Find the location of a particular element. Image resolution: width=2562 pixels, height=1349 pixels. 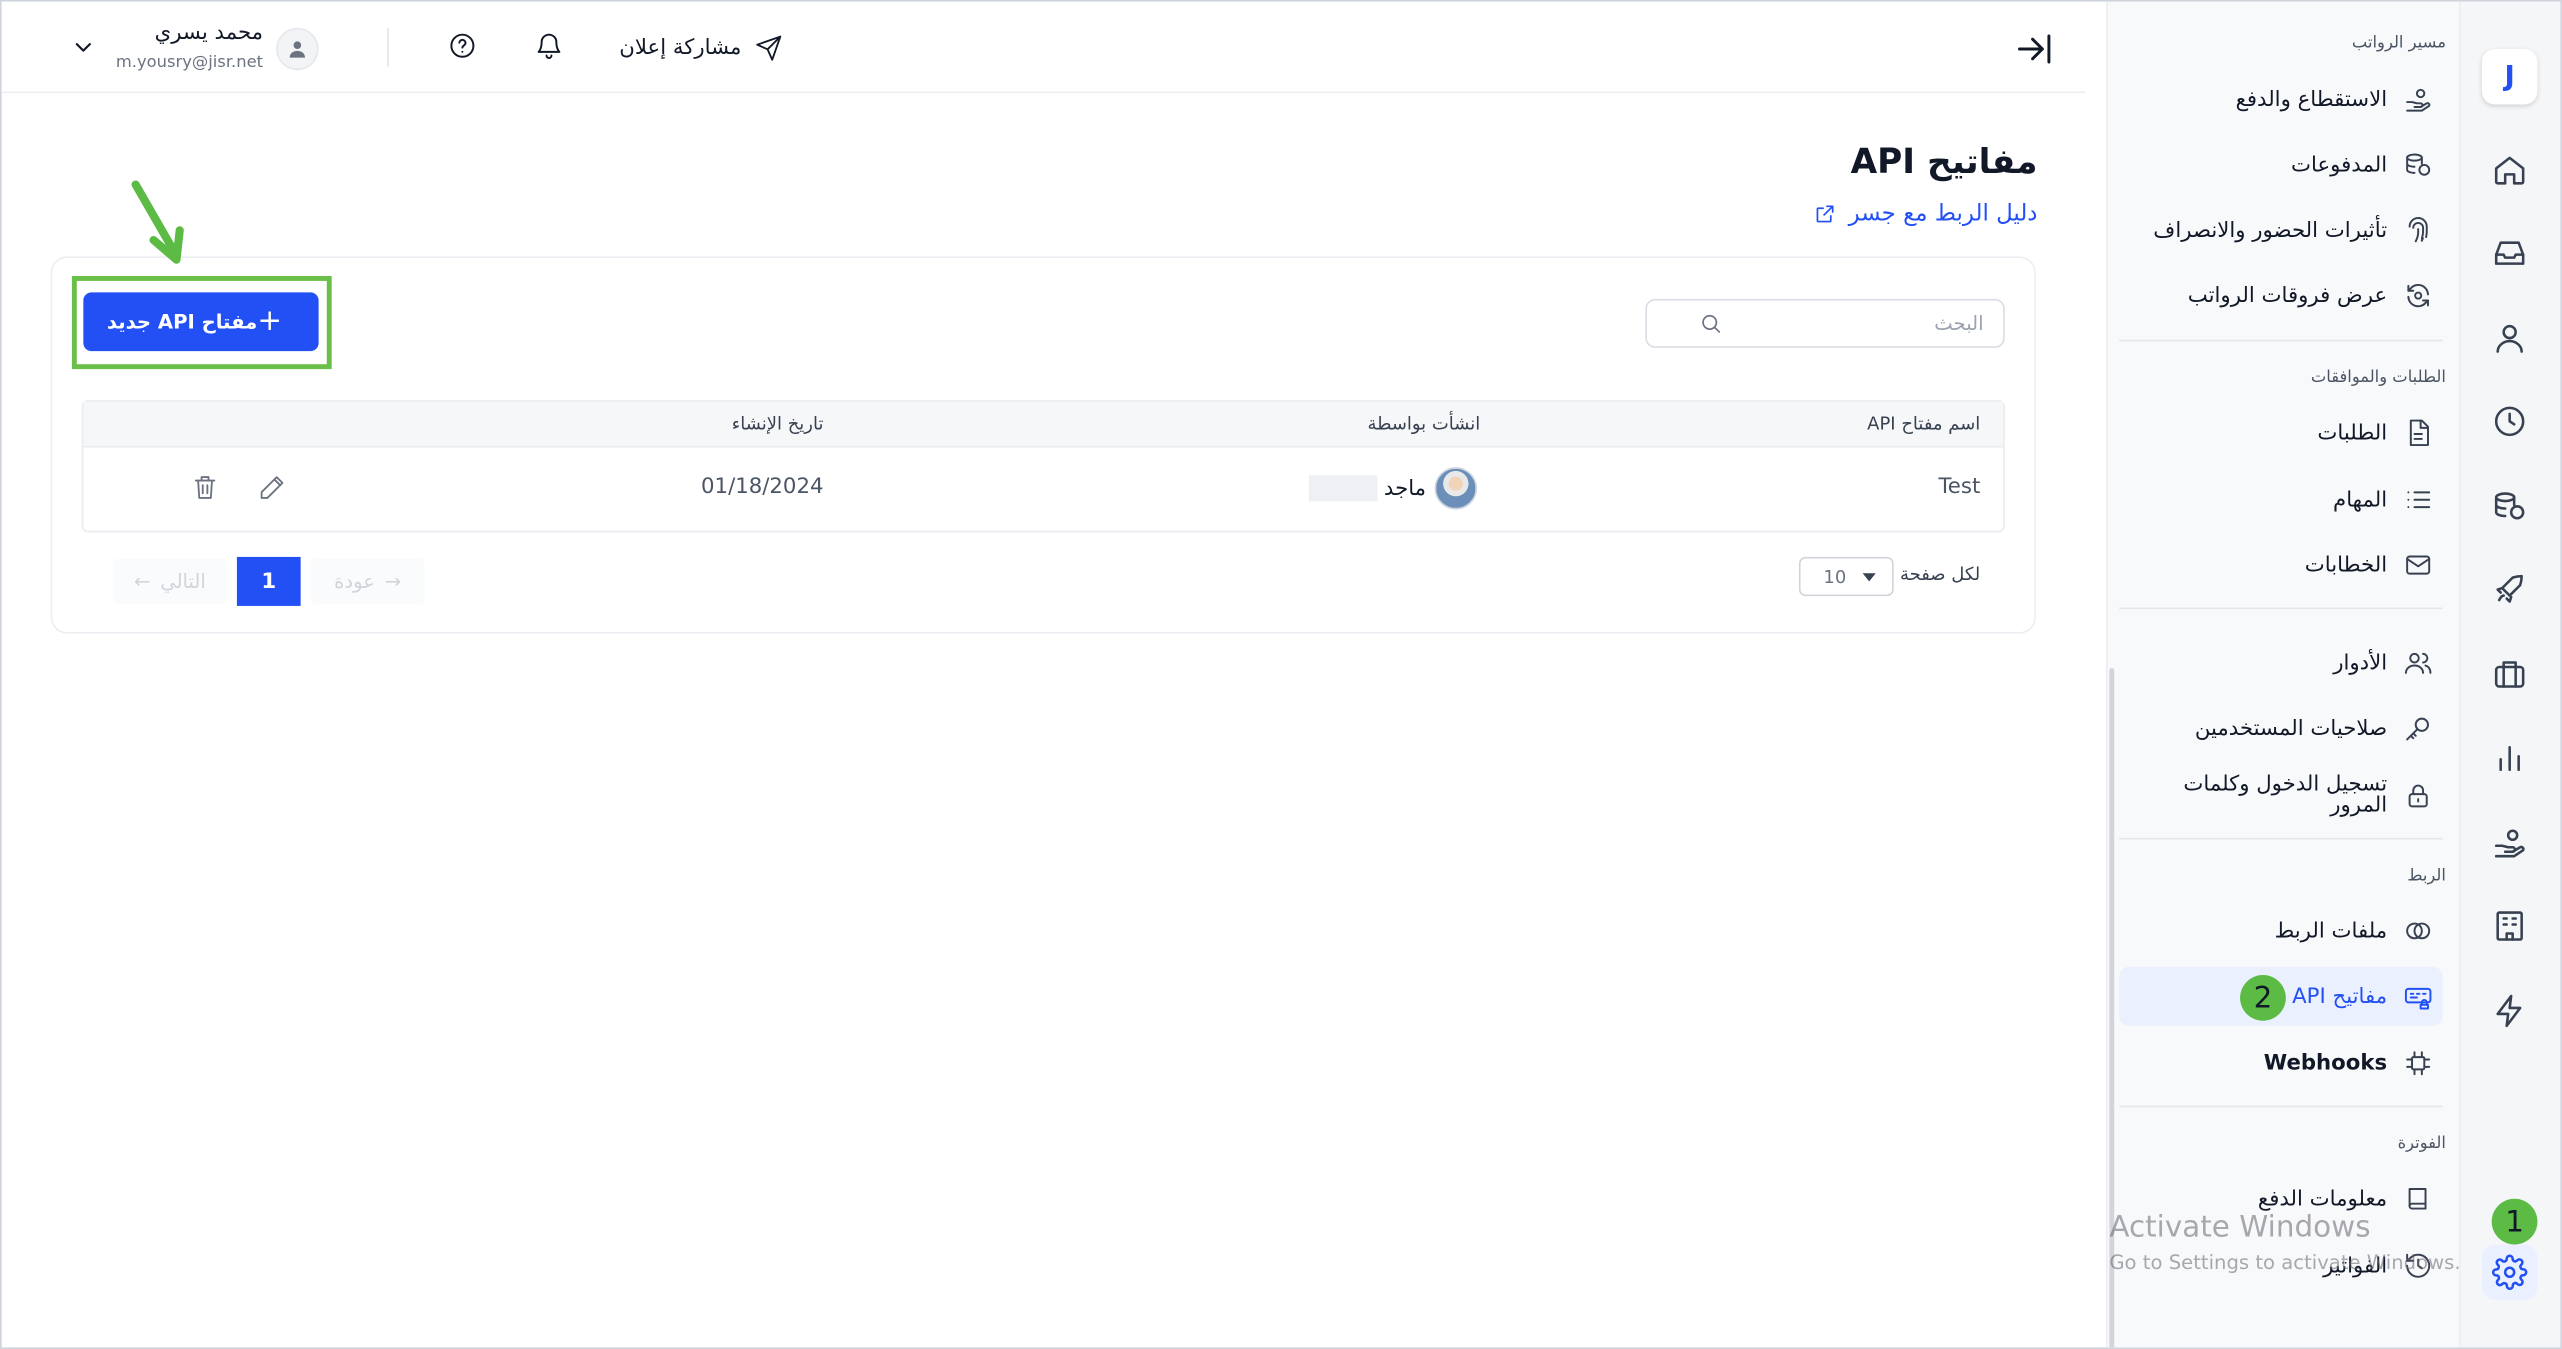

integration-guide-label: دليل الربط مع جسر is located at coordinates (1943, 214).